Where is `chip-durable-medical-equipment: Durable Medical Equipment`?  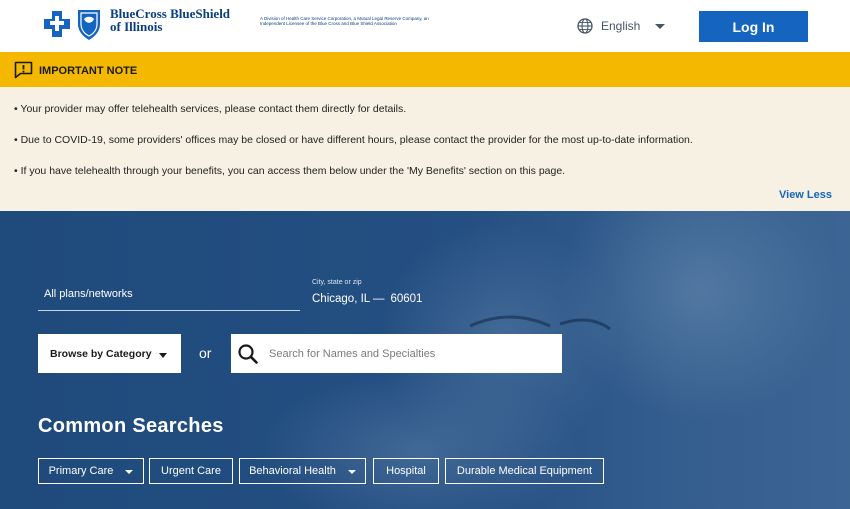
chip-durable-medical-equipment: Durable Medical Equipment is located at coordinates (524, 471).